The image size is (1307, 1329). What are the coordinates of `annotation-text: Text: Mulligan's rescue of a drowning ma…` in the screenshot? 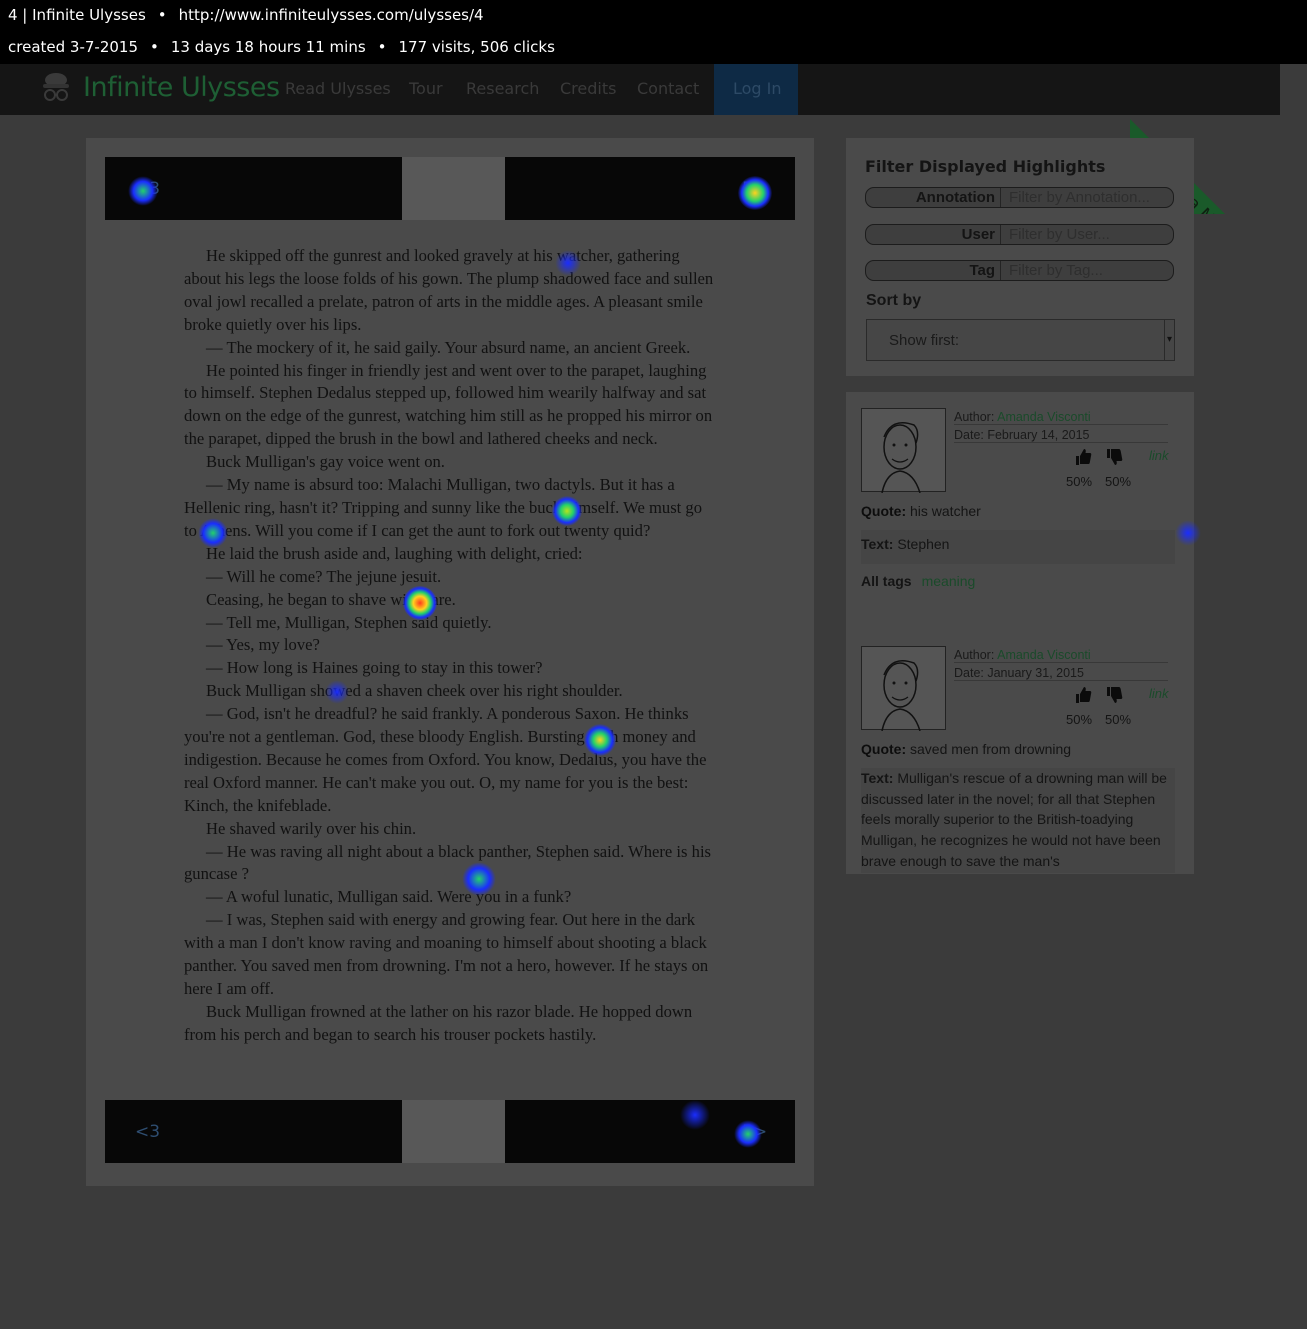 It's located at (1018, 820).